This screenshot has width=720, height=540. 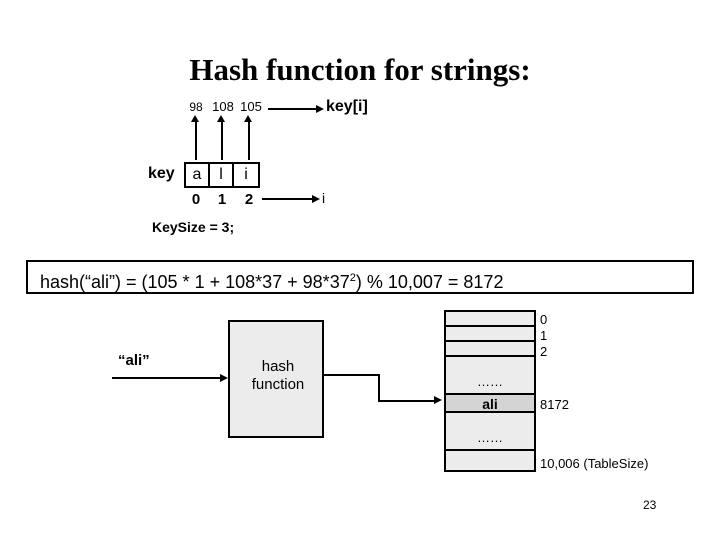 What do you see at coordinates (320, 109) in the screenshot?
I see `keyi-arrow-head` at bounding box center [320, 109].